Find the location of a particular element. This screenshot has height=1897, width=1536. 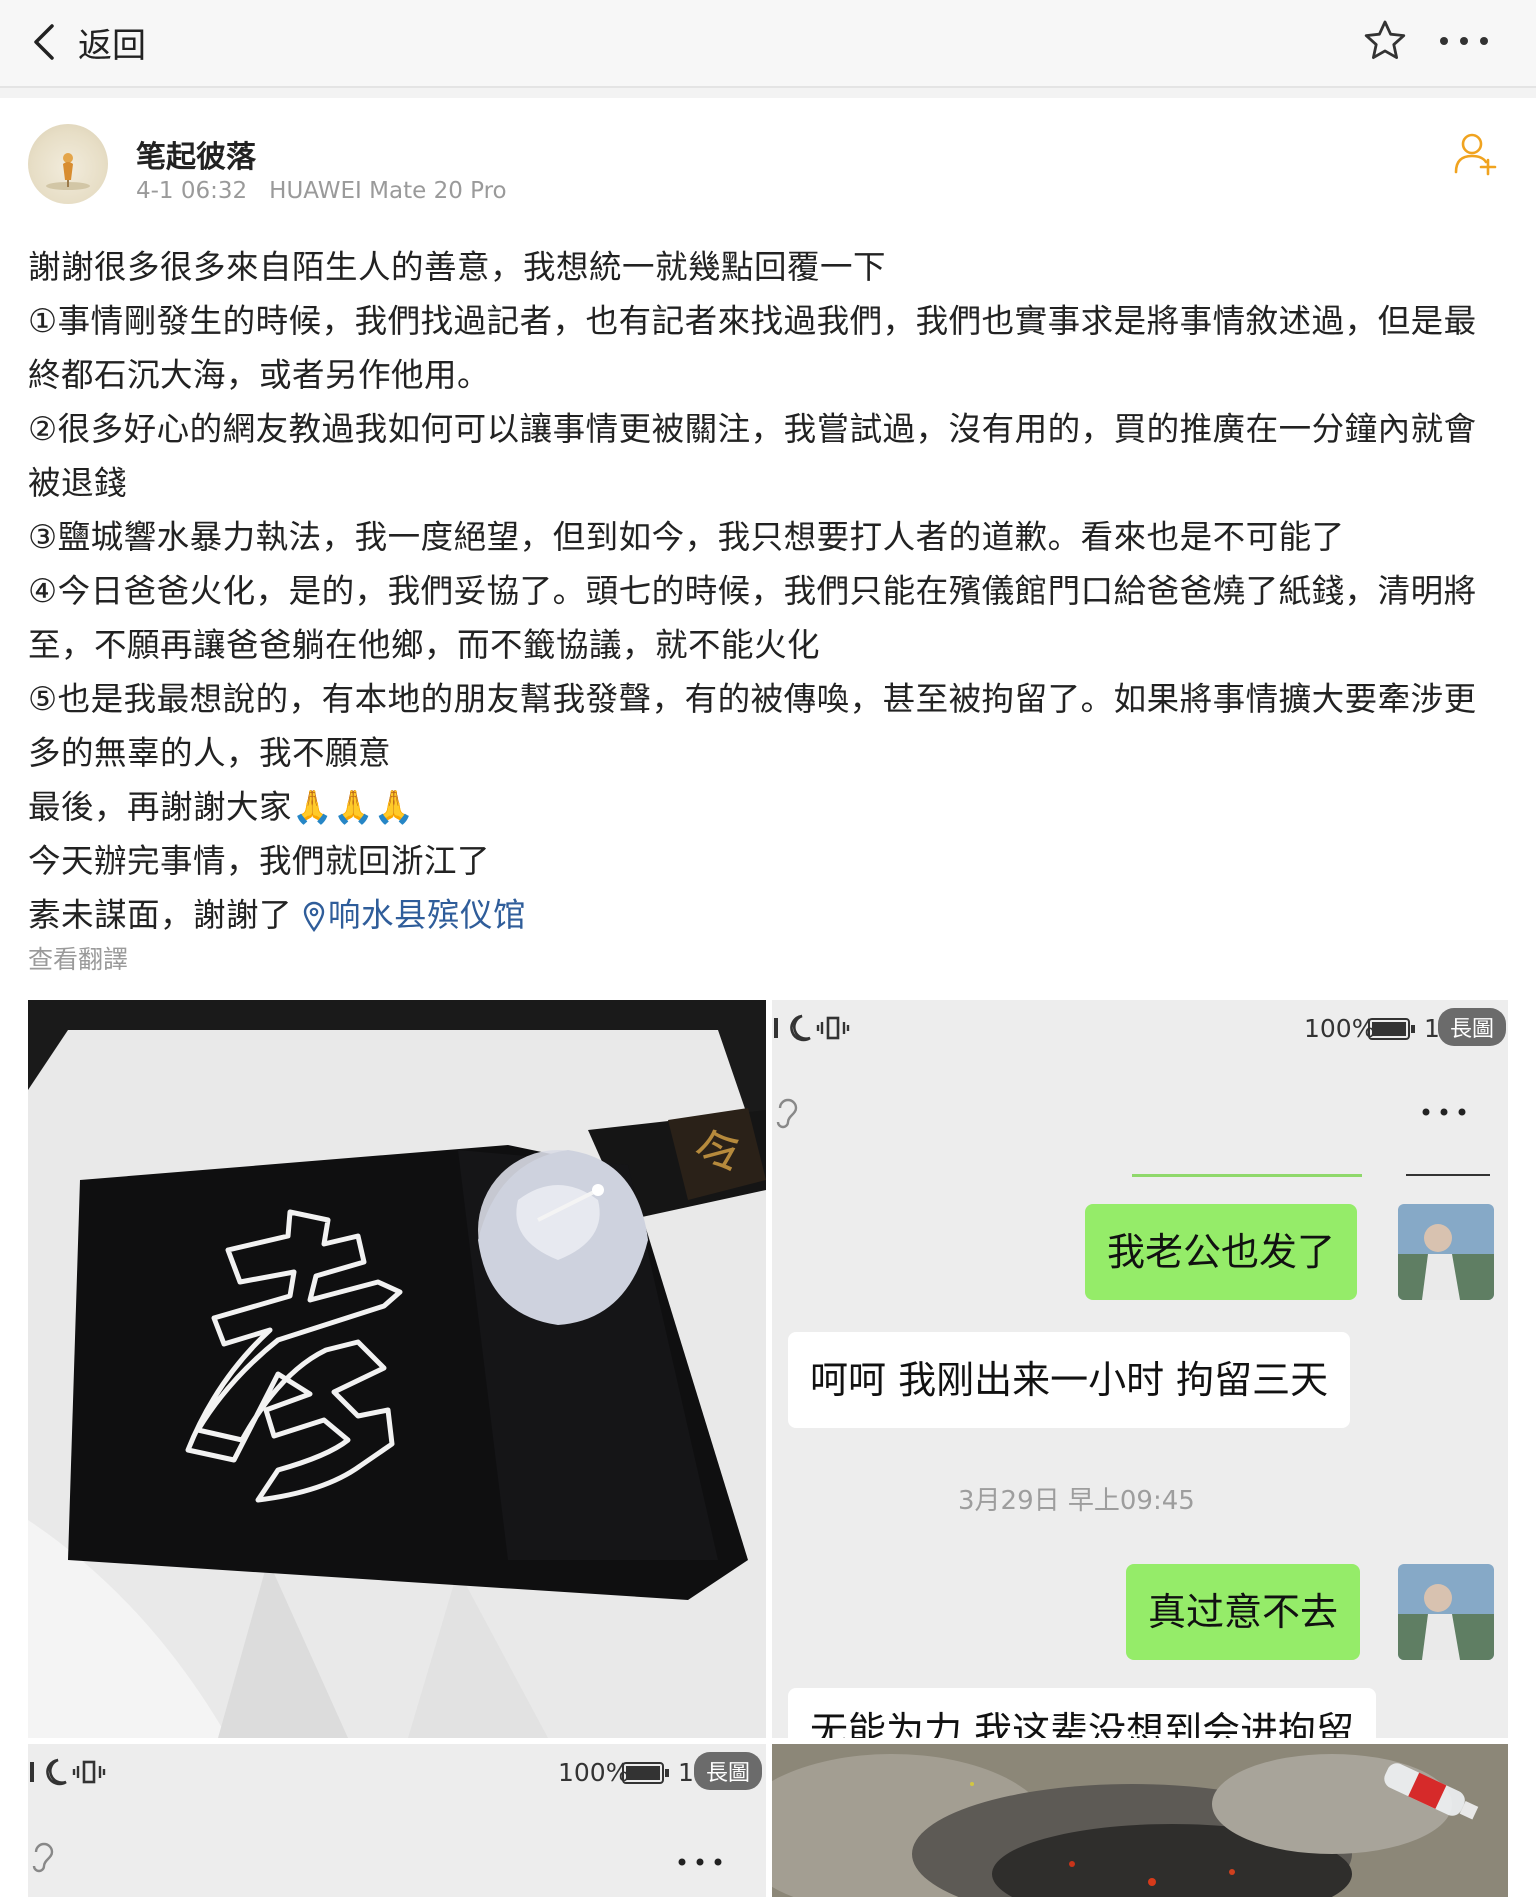

photo-burnt-ashes is located at coordinates (1140, 1820).